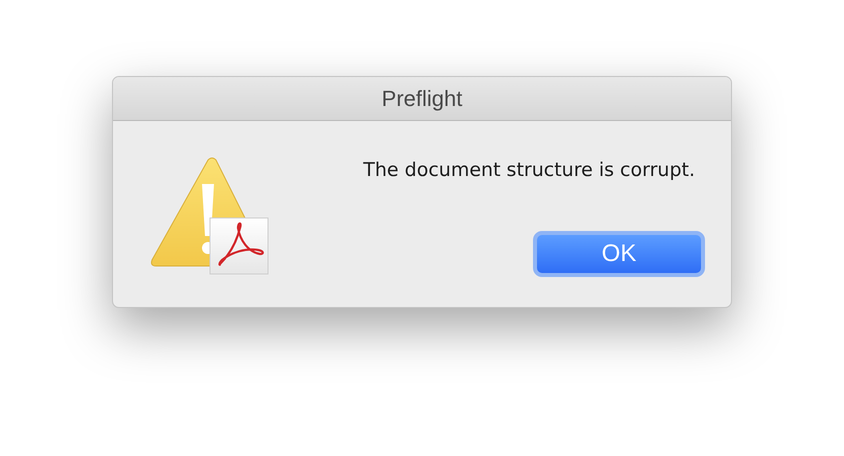 The image size is (844, 456). I want to click on window-title: Preflight, so click(422, 99).